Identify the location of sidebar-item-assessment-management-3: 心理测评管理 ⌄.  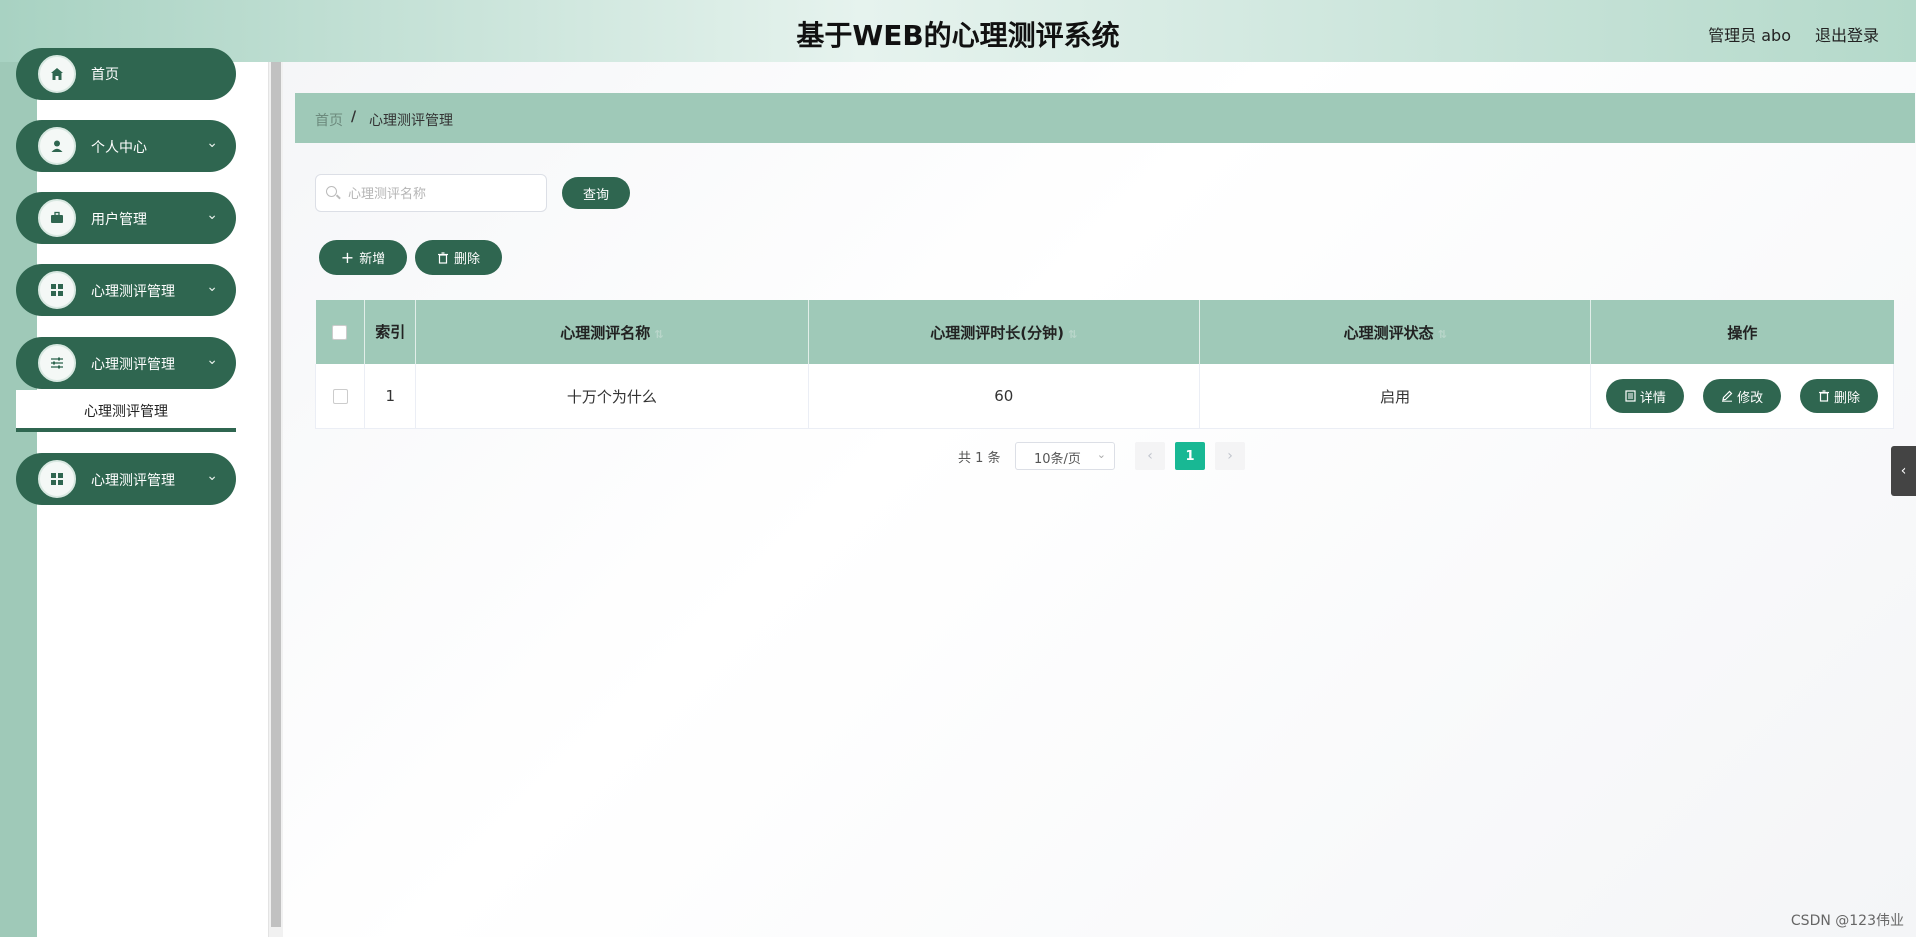
(126, 479).